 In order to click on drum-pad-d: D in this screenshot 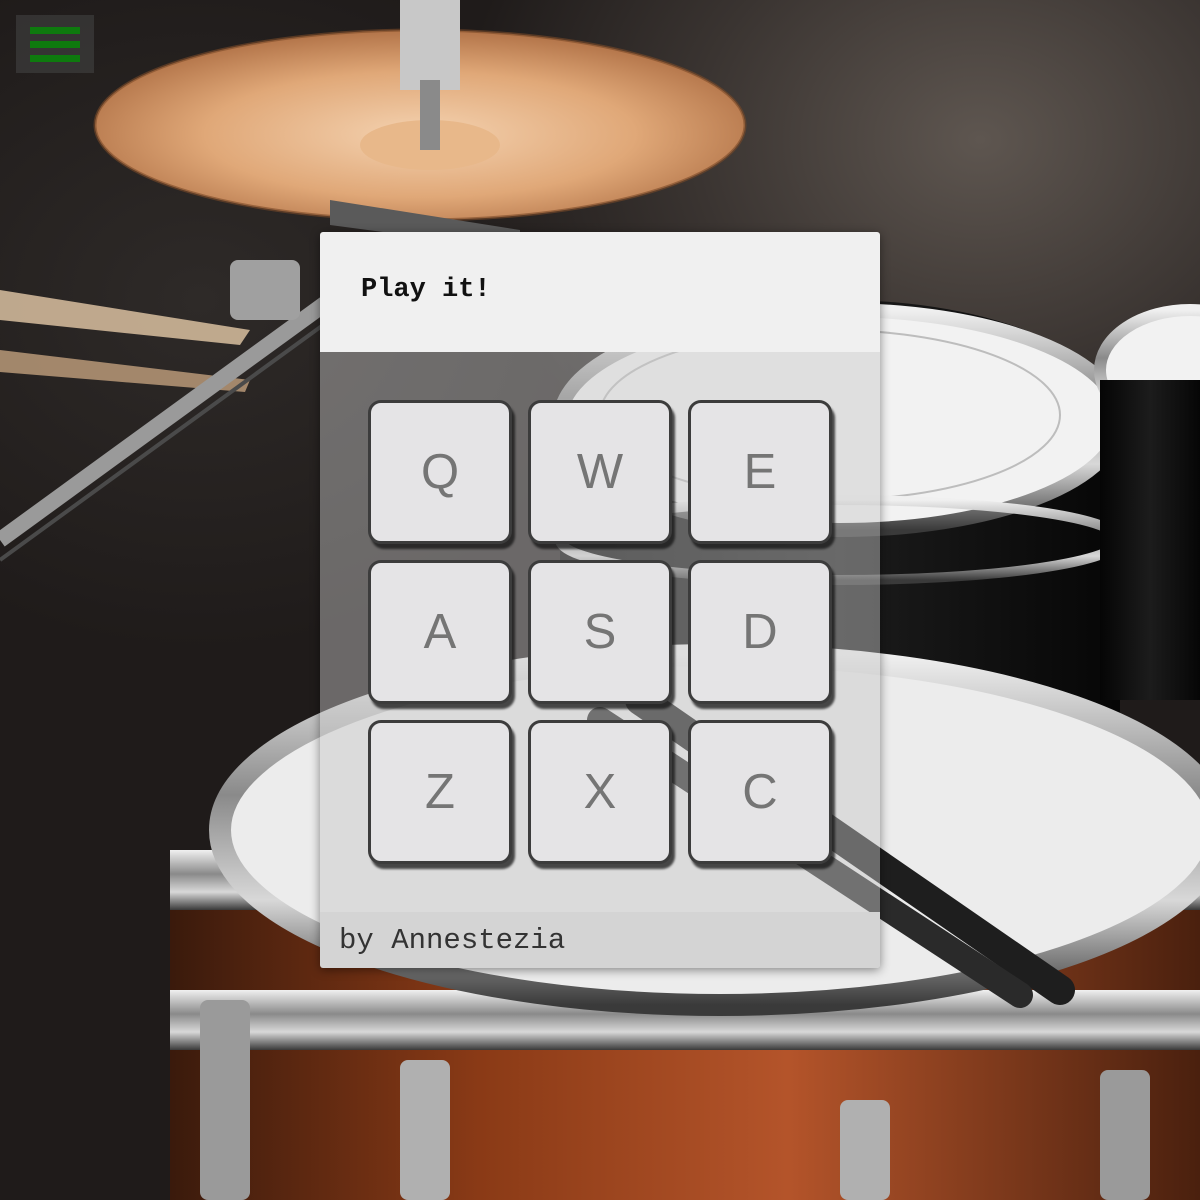, I will do `click(760, 632)`.